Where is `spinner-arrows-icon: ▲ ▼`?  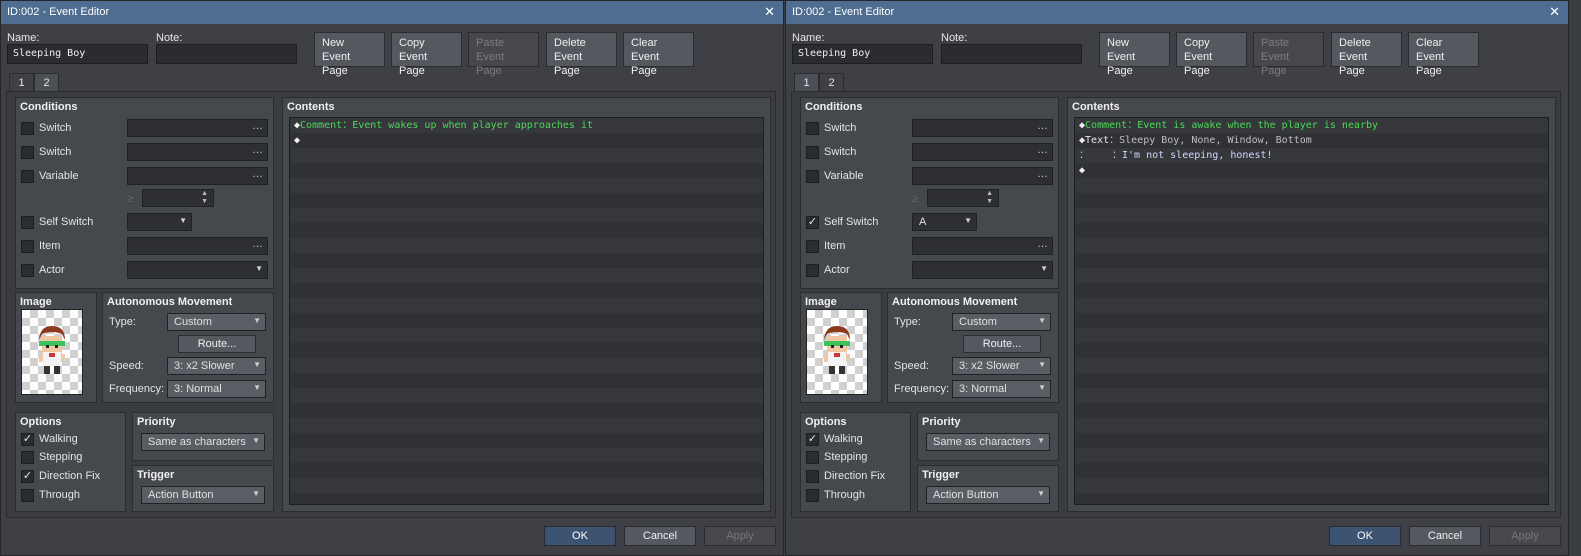 spinner-arrows-icon: ▲ ▼ is located at coordinates (204, 197).